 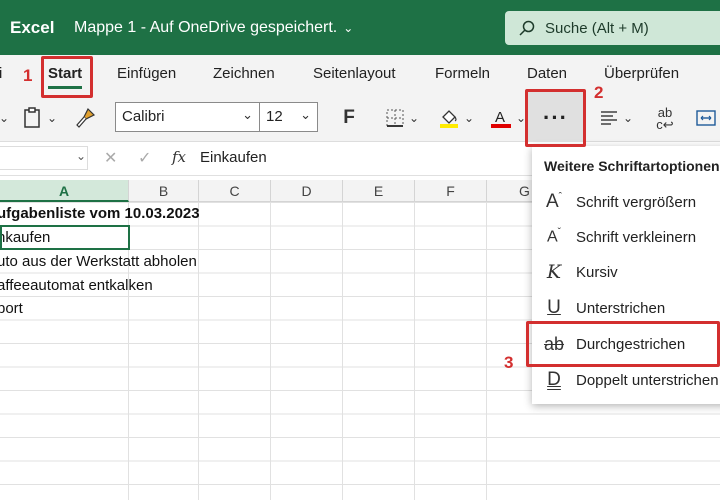 I want to click on format-painter-button, so click(x=85, y=118).